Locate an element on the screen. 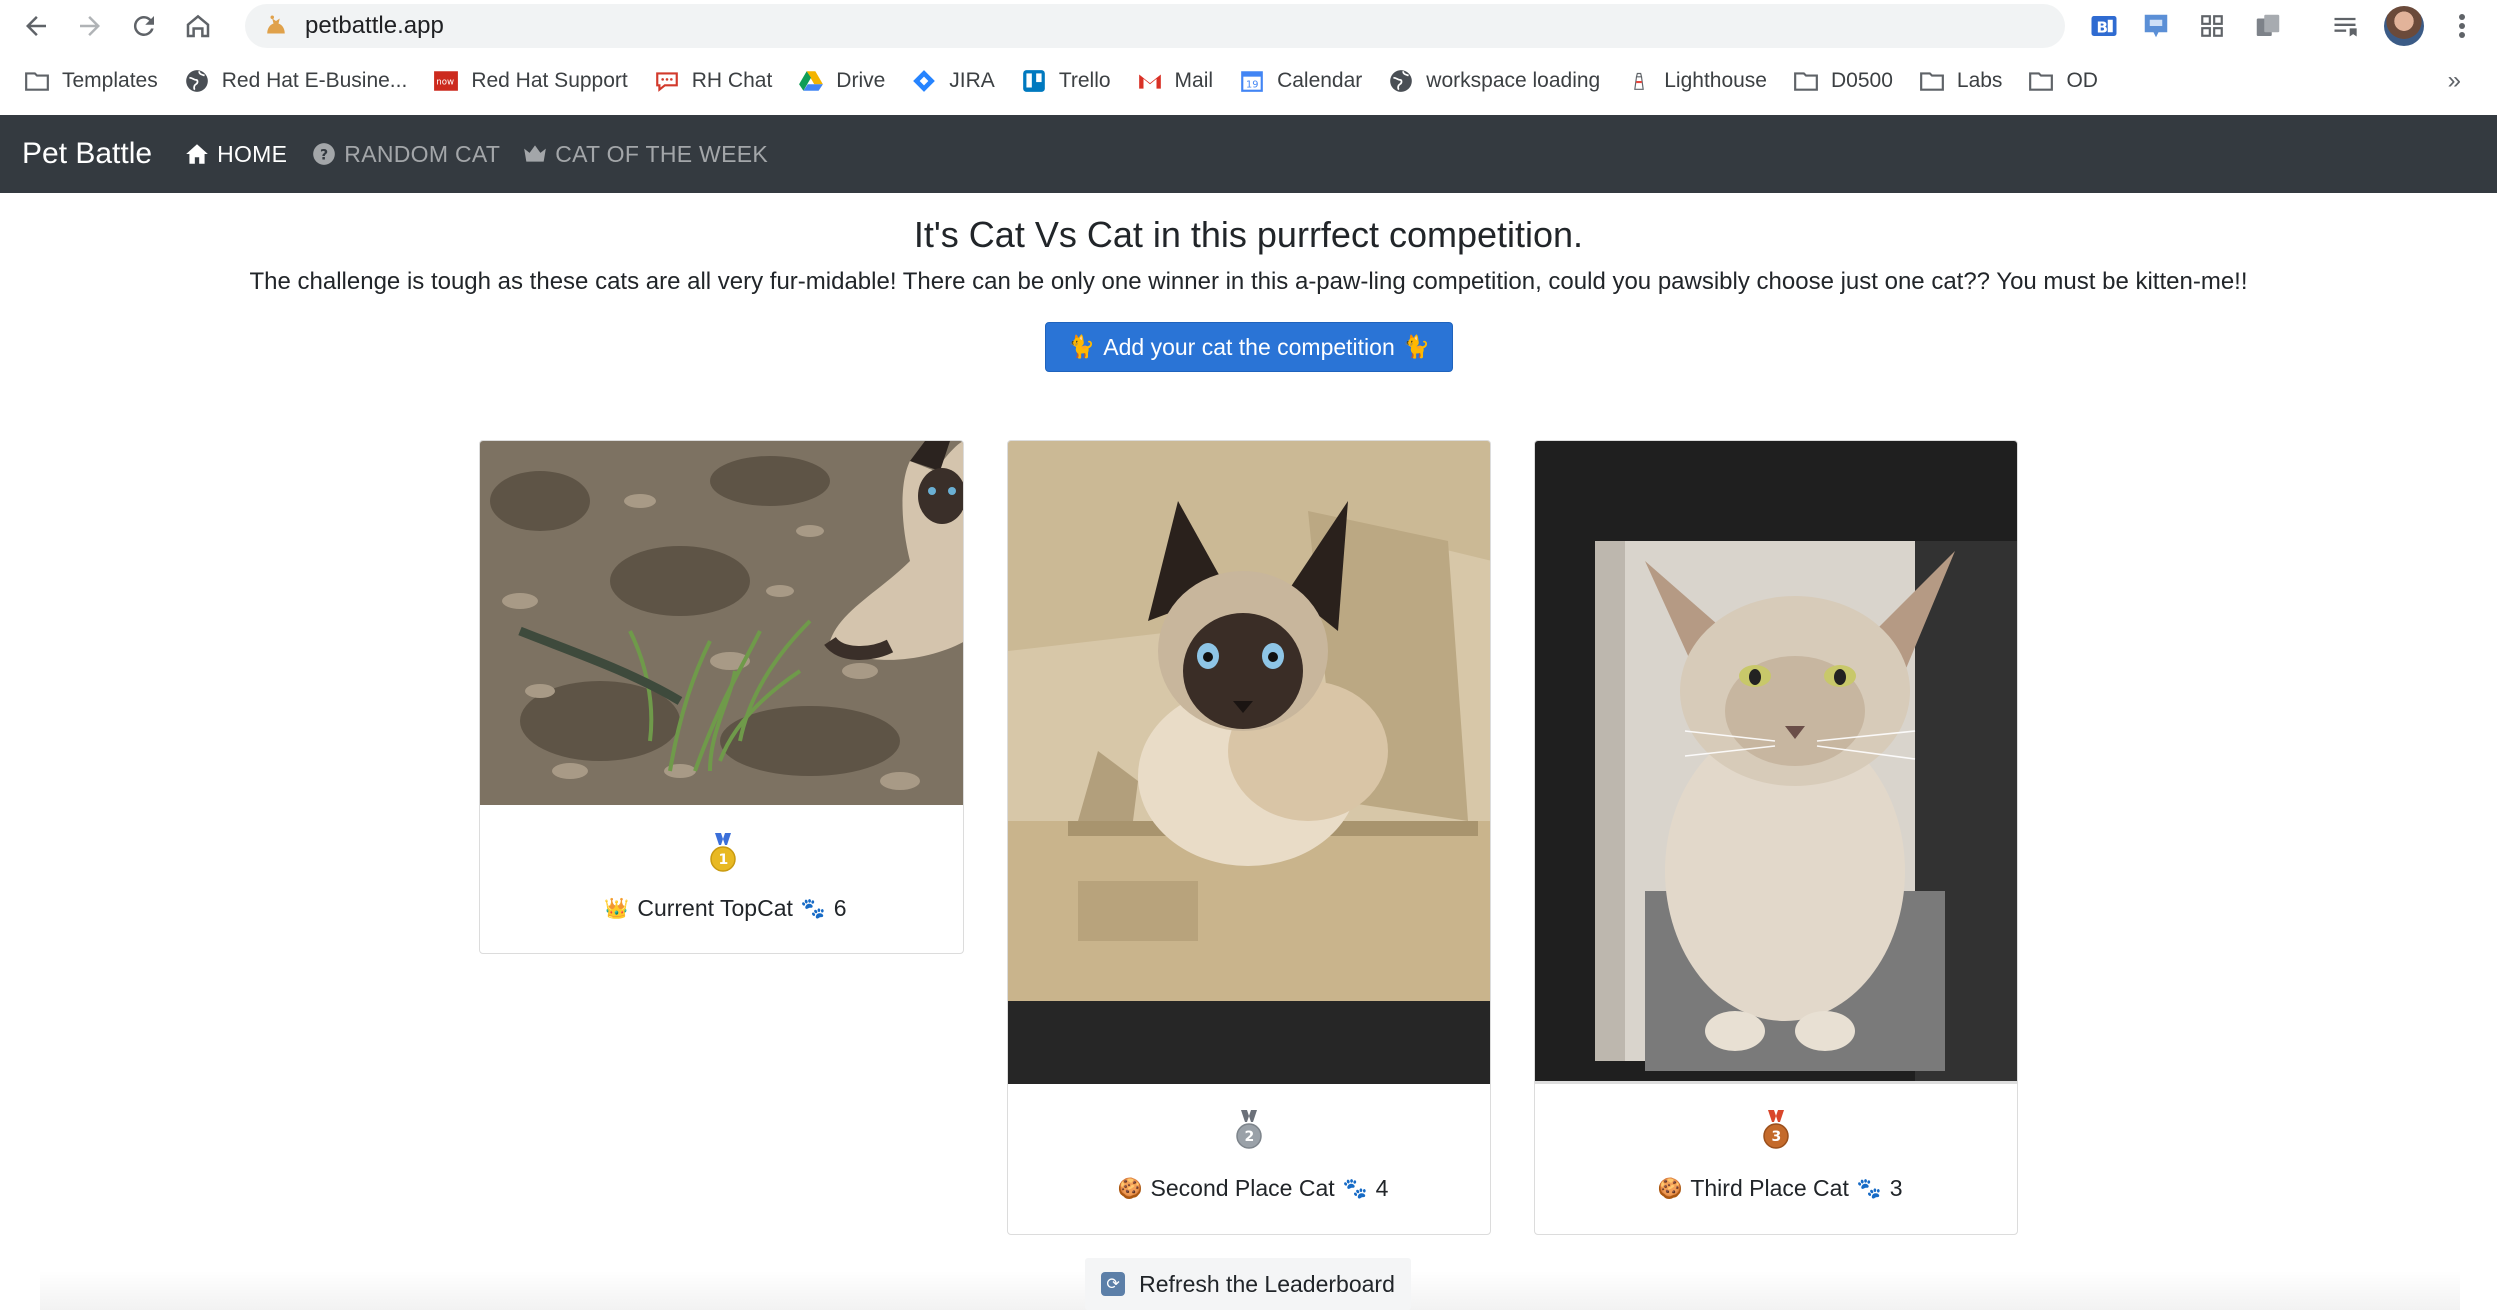 This screenshot has width=2497, height=1310. trello-icon is located at coordinates (1034, 81).